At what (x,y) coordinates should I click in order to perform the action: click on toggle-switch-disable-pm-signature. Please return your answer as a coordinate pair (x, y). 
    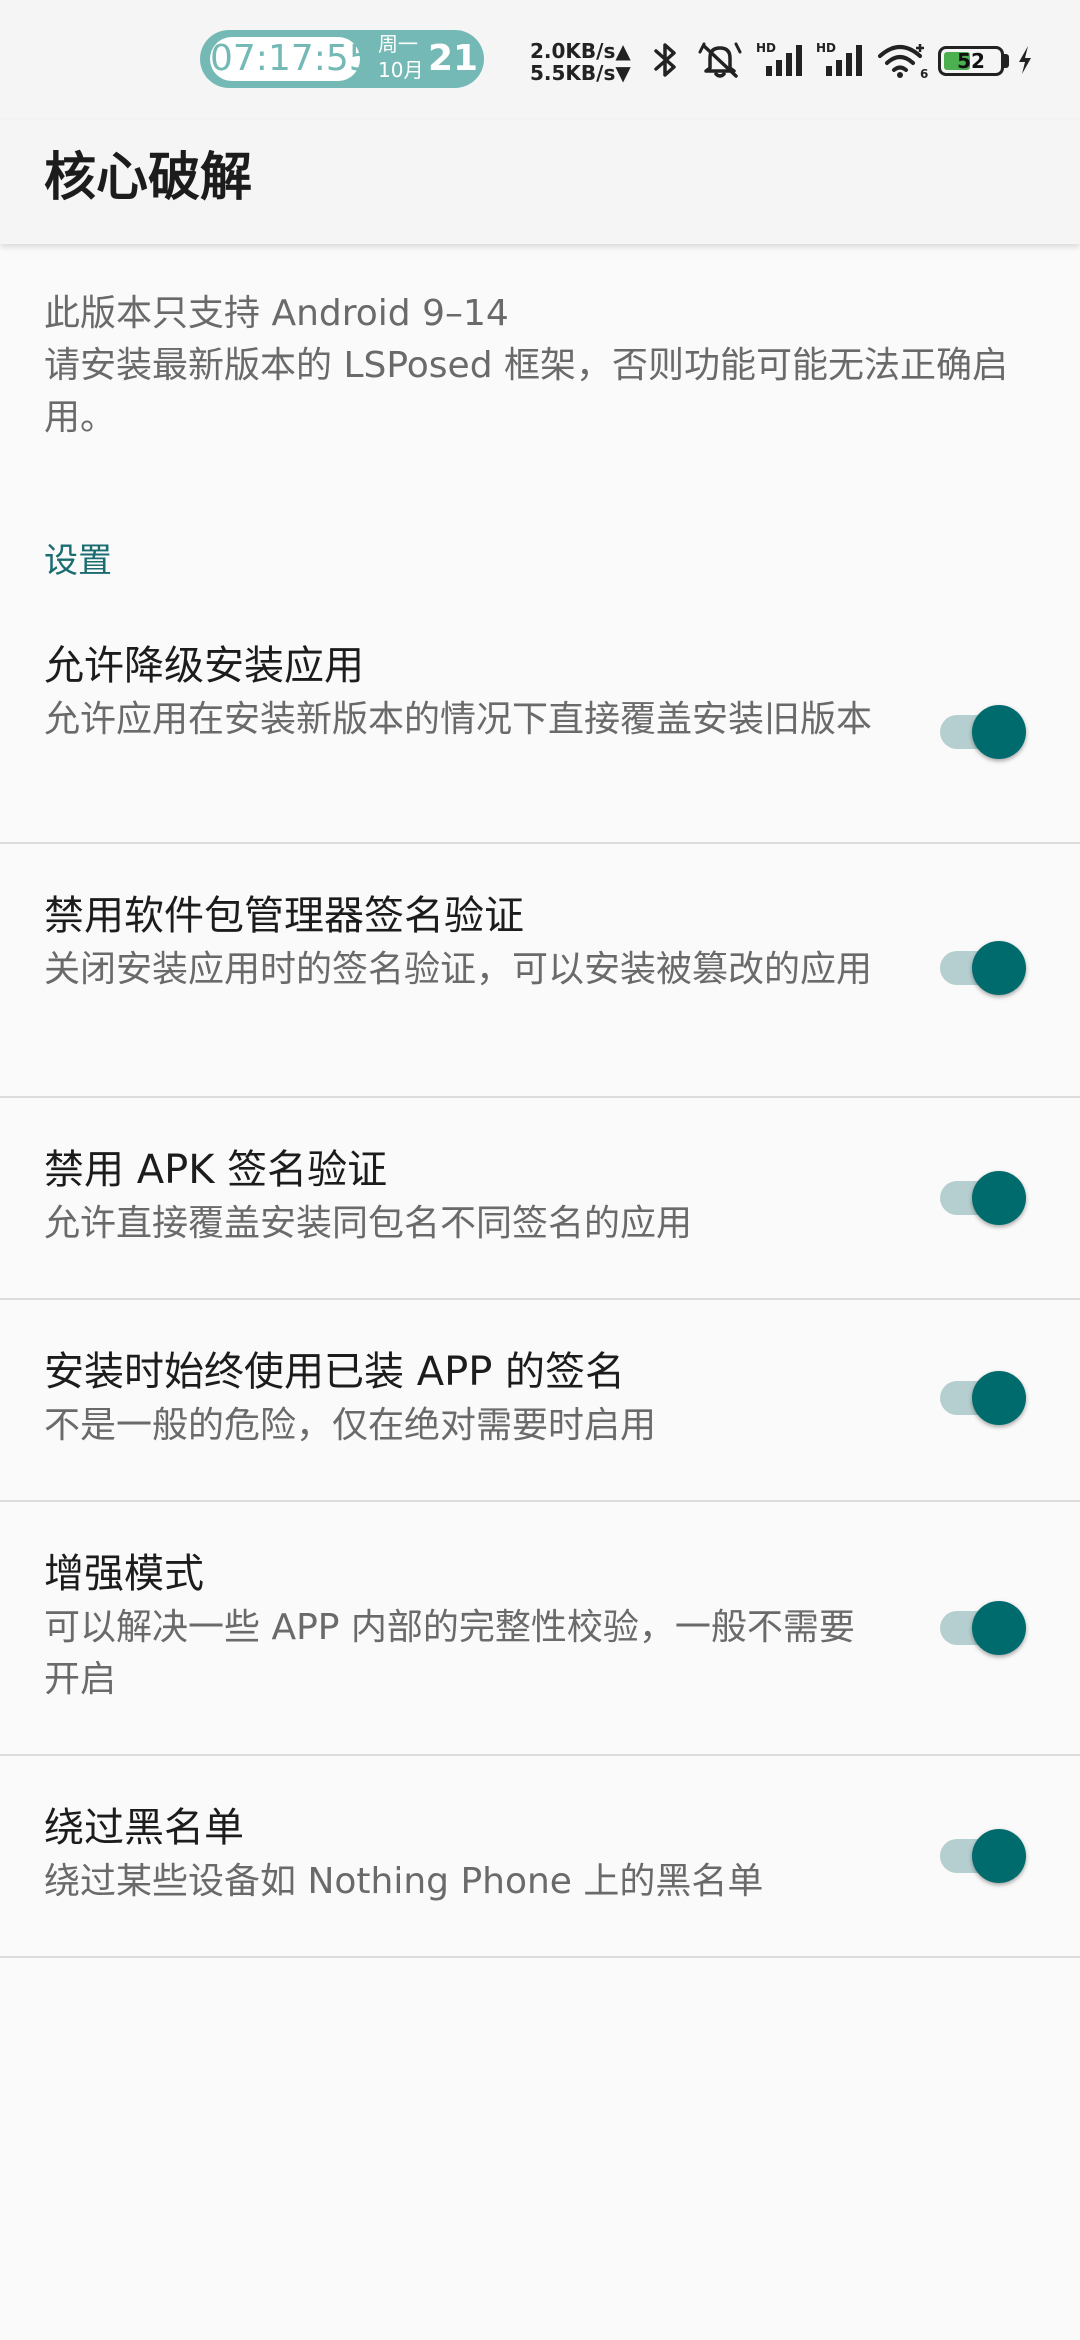
    Looking at the image, I should click on (982, 968).